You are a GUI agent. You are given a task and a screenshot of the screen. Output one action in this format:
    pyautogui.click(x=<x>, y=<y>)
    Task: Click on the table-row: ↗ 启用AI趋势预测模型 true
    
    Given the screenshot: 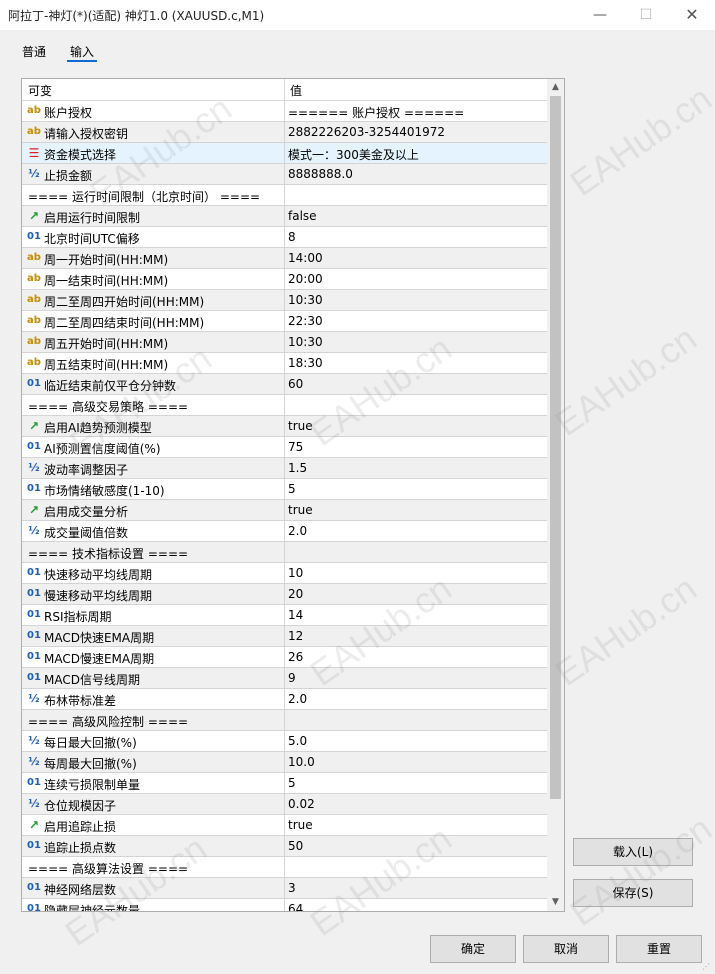 What is the action you would take?
    pyautogui.click(x=284, y=426)
    